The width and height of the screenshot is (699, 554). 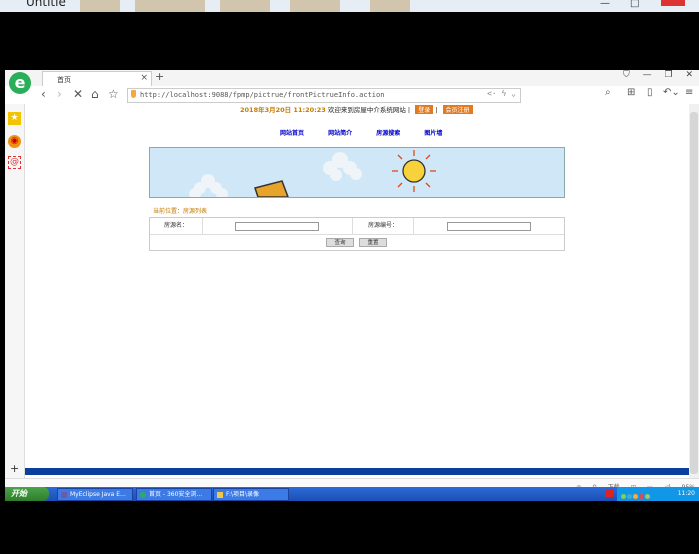 I want to click on tab-home: 首页 ×, so click(x=97, y=79).